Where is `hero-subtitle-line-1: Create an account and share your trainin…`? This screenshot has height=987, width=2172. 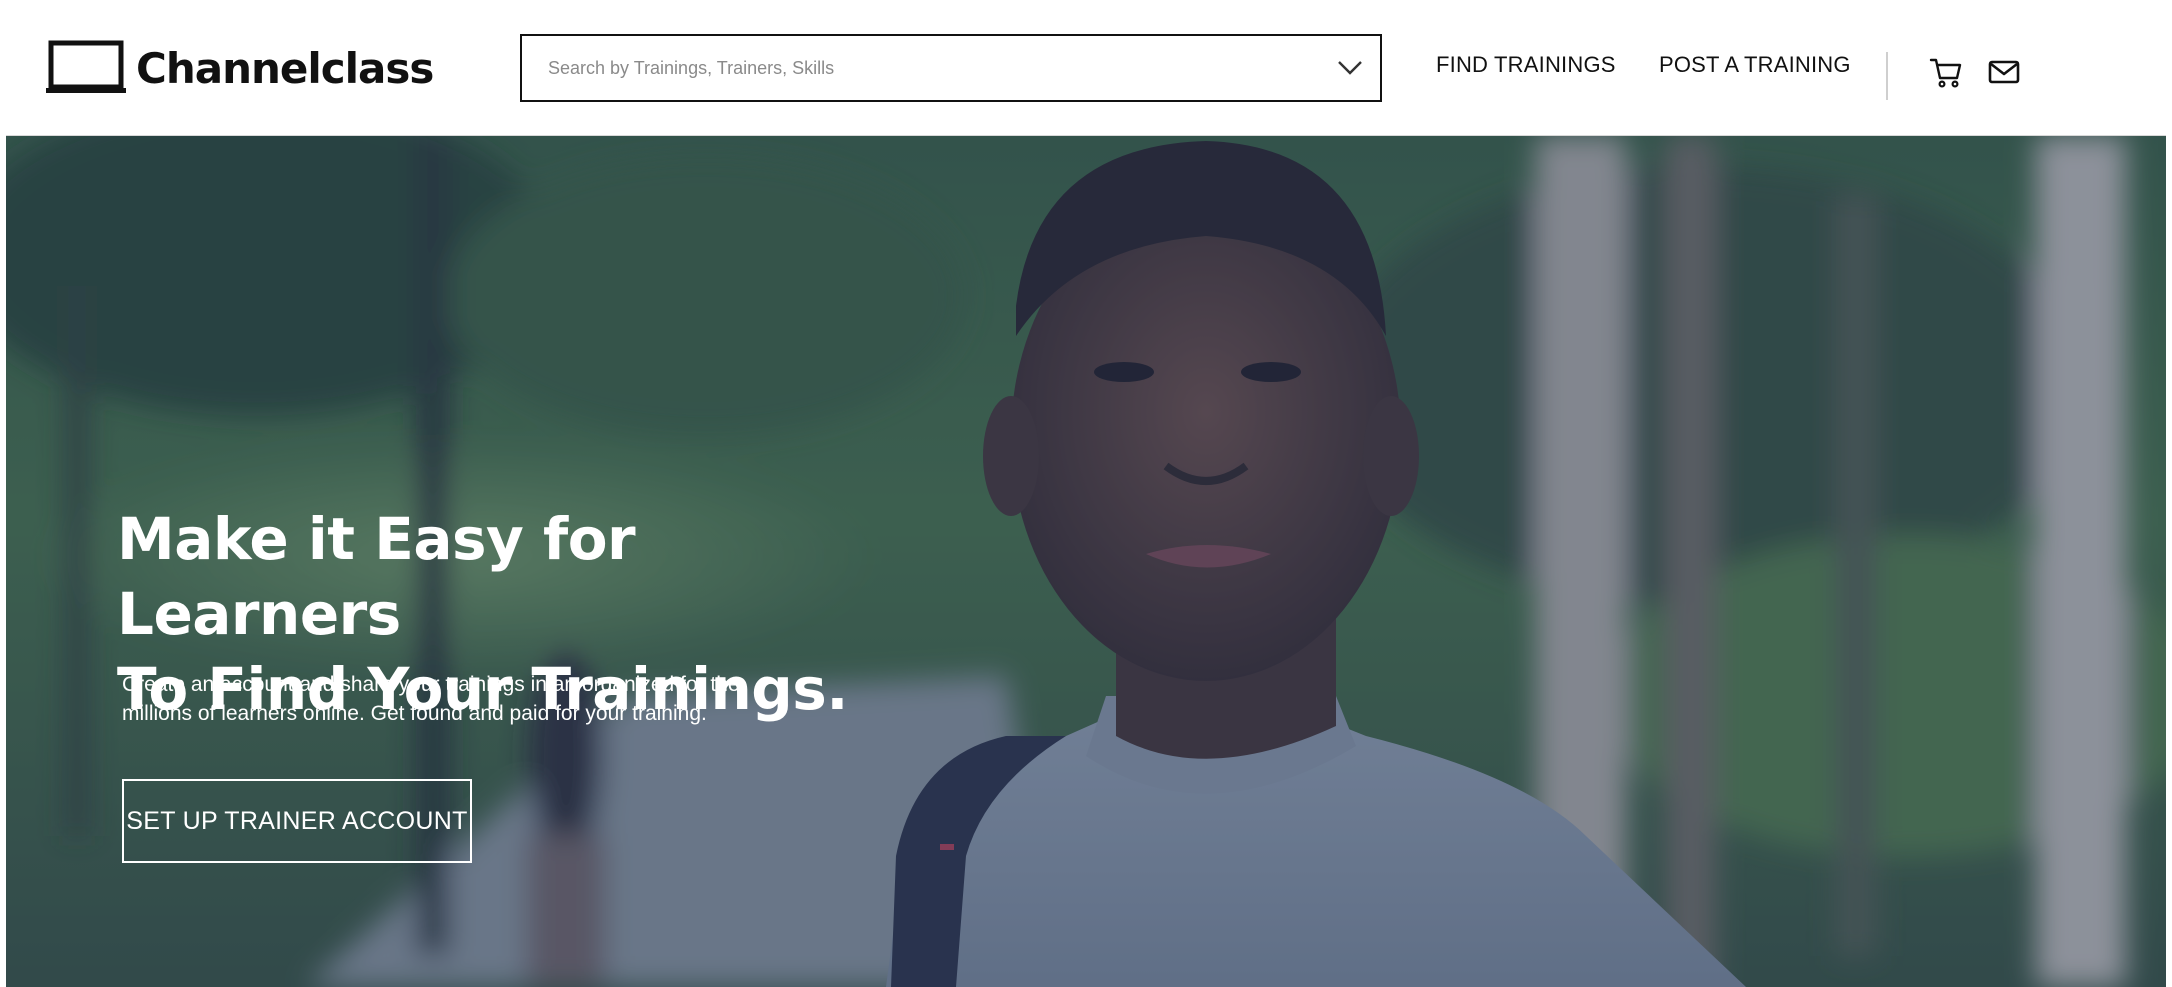 hero-subtitle-line-1: Create an account and share your trainin… is located at coordinates (431, 684).